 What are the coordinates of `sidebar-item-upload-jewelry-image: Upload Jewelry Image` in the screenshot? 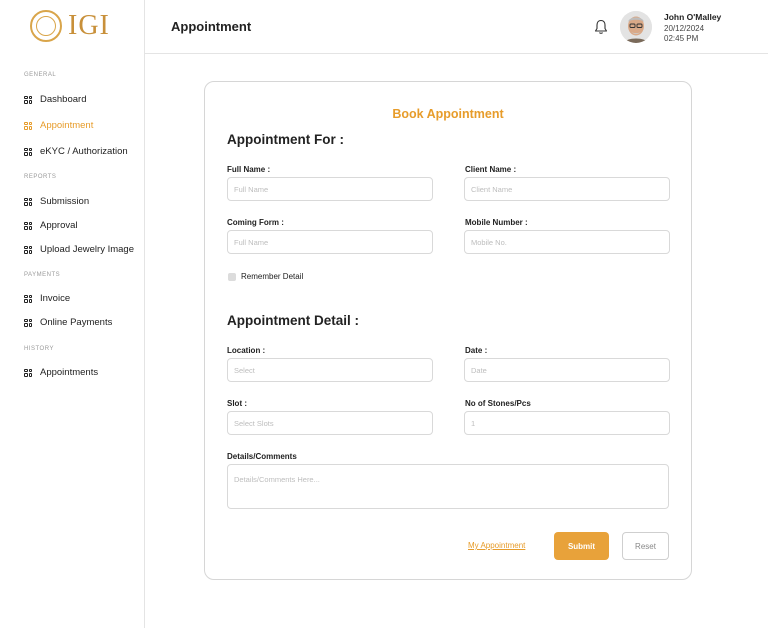 It's located at (79, 249).